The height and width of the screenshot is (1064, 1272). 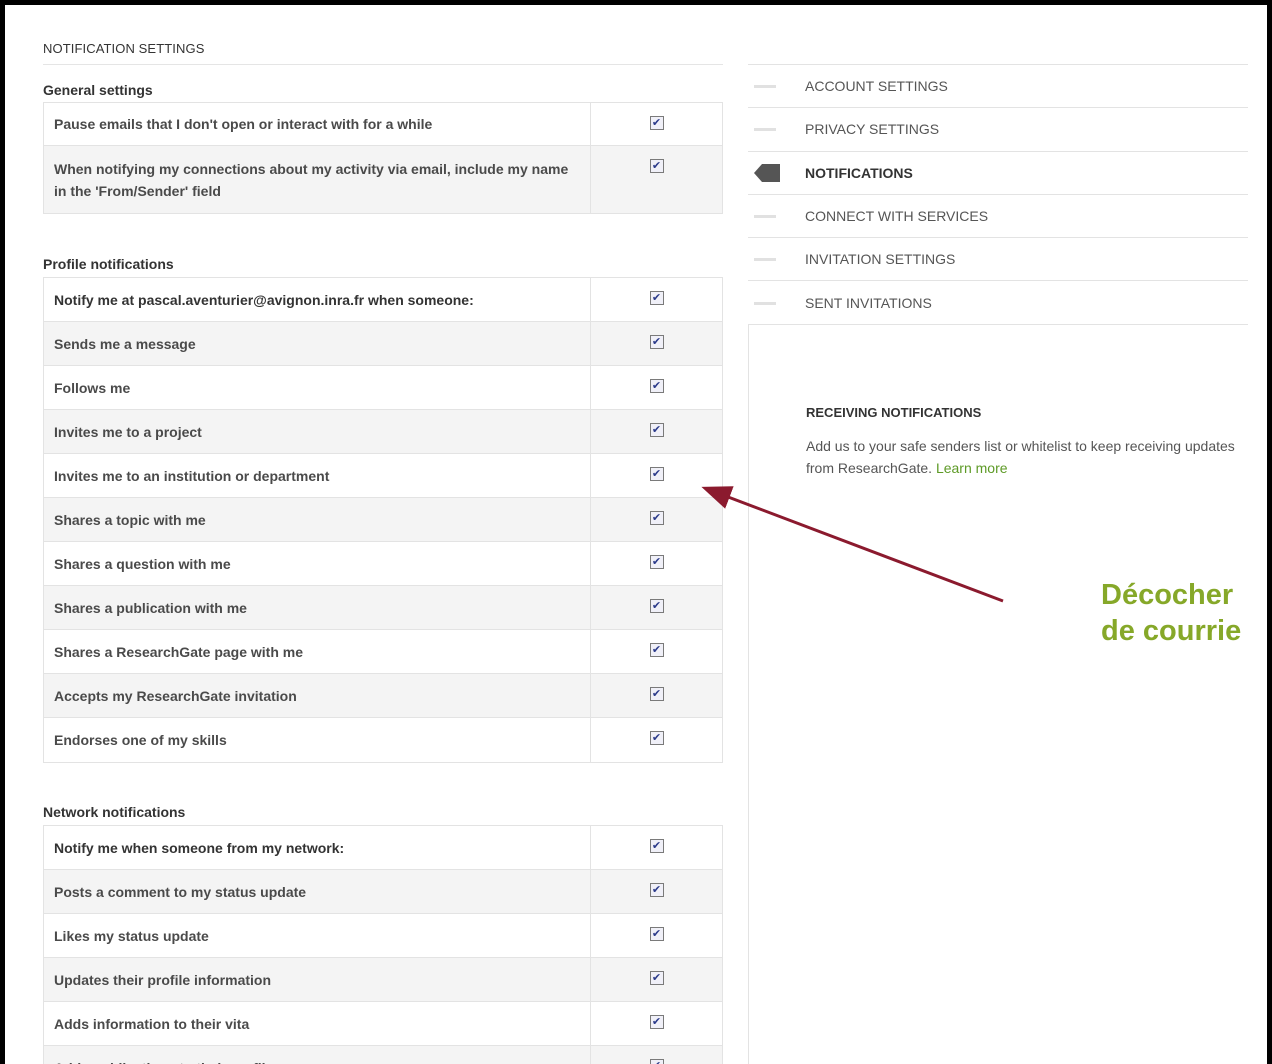 What do you see at coordinates (1167, 595) in the screenshot?
I see `annotation-line-1: Décocher` at bounding box center [1167, 595].